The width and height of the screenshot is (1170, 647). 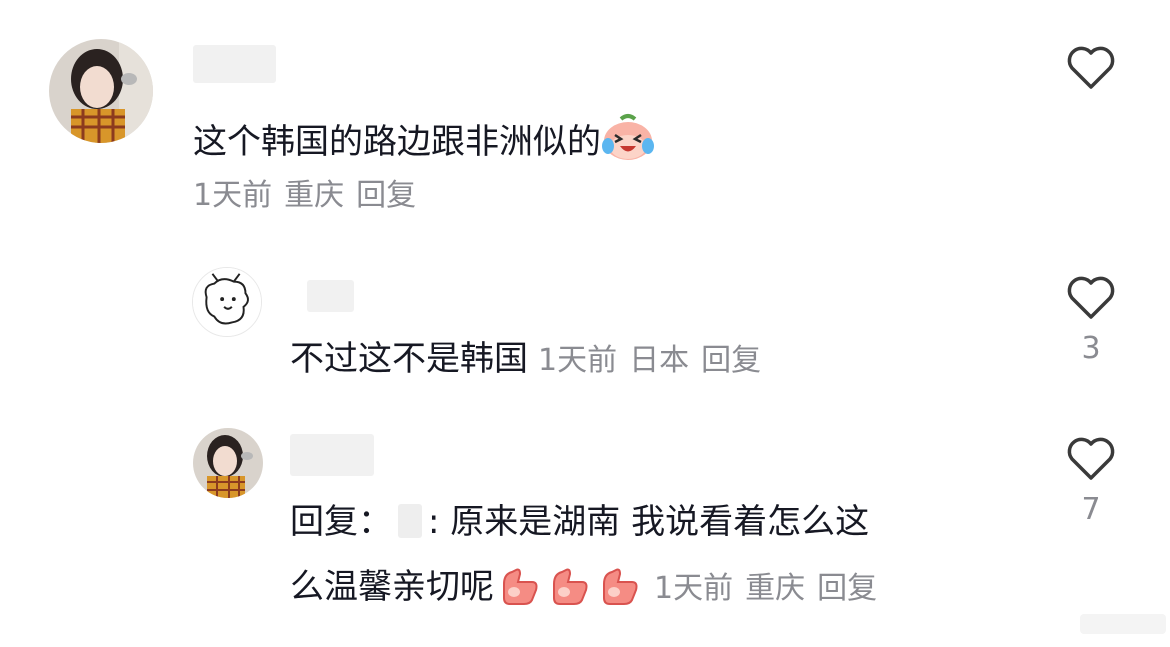 I want to click on reply-line: 不过这不是韩国 1天前 日本 回复, so click(x=531, y=360).